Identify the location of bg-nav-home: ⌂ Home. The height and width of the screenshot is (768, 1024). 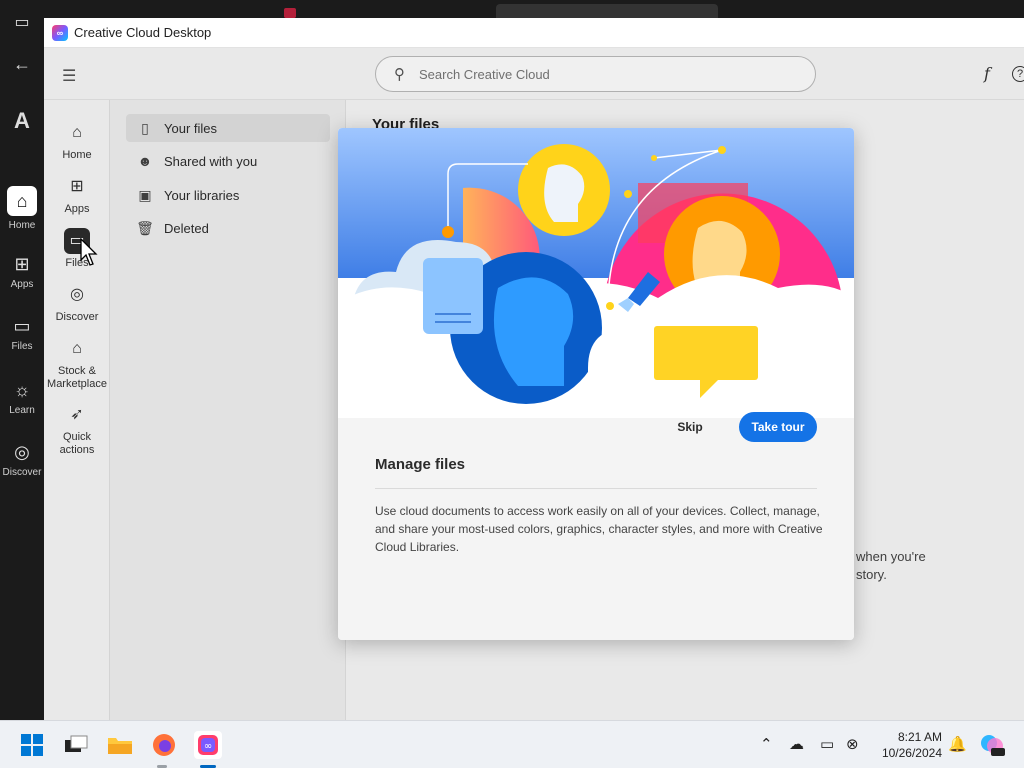
(22, 208).